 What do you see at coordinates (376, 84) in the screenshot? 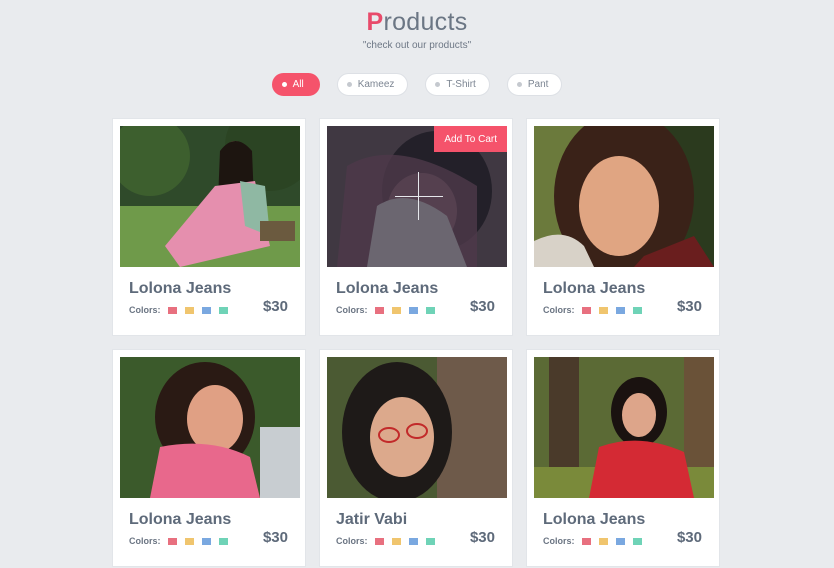
I see `filter-label: Kameez` at bounding box center [376, 84].